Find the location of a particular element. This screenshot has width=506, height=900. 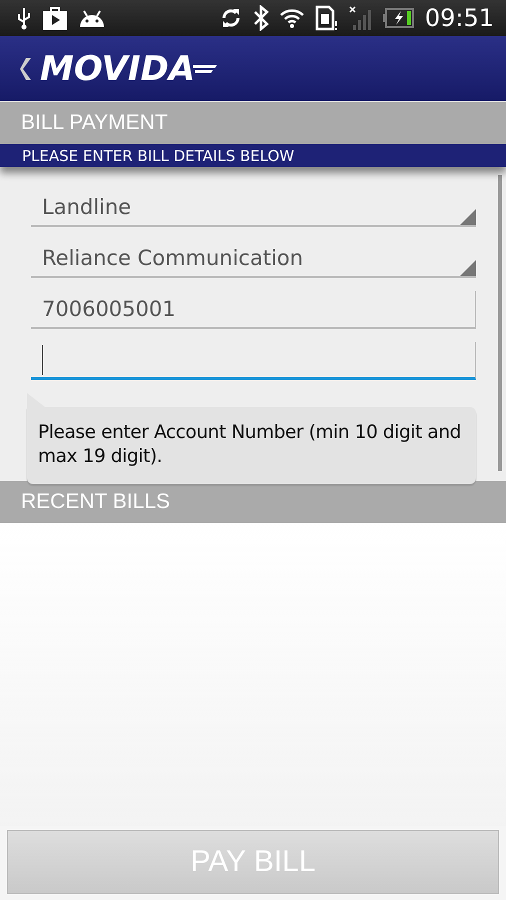

usb-icon is located at coordinates (24, 18).